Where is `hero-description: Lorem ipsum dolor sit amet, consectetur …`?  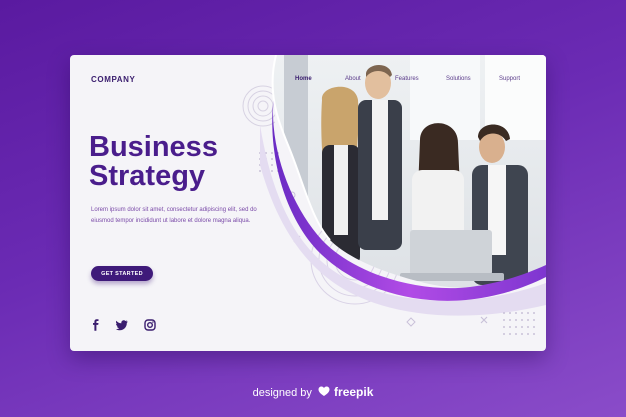 hero-description: Lorem ipsum dolor sit amet, consectetur … is located at coordinates (174, 215).